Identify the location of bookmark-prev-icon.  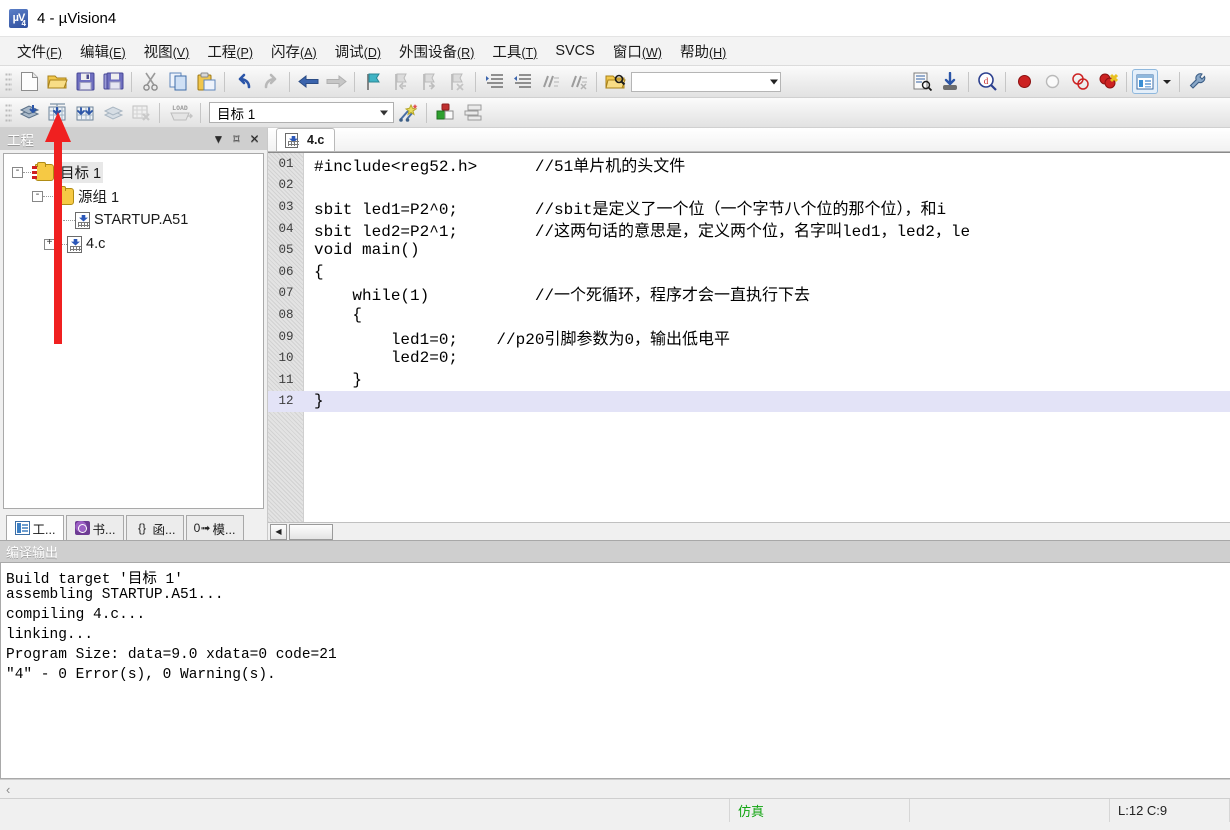
(401, 81).